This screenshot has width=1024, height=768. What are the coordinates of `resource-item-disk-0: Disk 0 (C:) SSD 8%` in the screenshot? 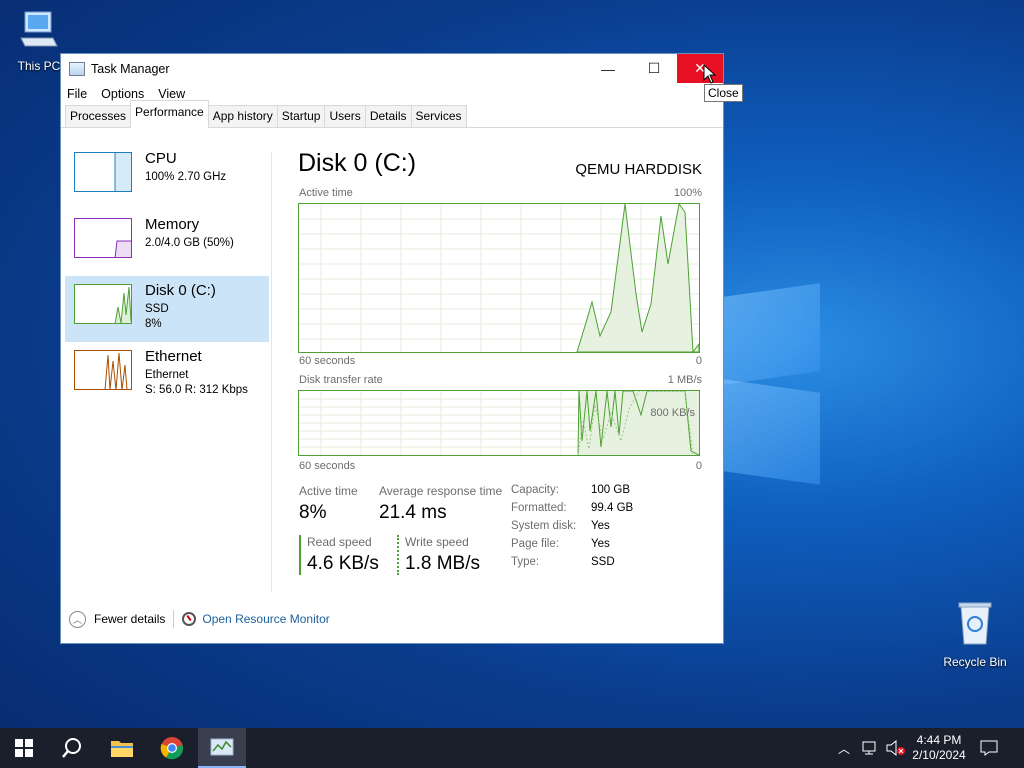 It's located at (167, 309).